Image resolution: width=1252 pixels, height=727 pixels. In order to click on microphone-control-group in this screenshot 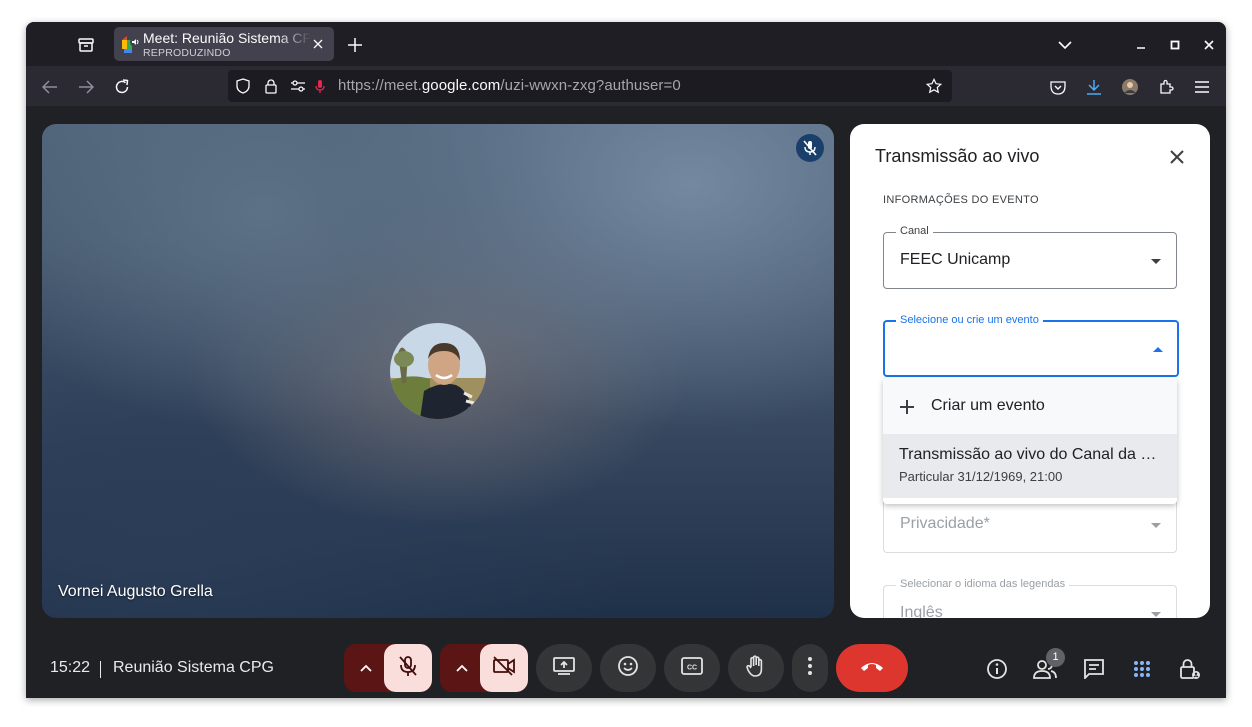, I will do `click(388, 668)`.